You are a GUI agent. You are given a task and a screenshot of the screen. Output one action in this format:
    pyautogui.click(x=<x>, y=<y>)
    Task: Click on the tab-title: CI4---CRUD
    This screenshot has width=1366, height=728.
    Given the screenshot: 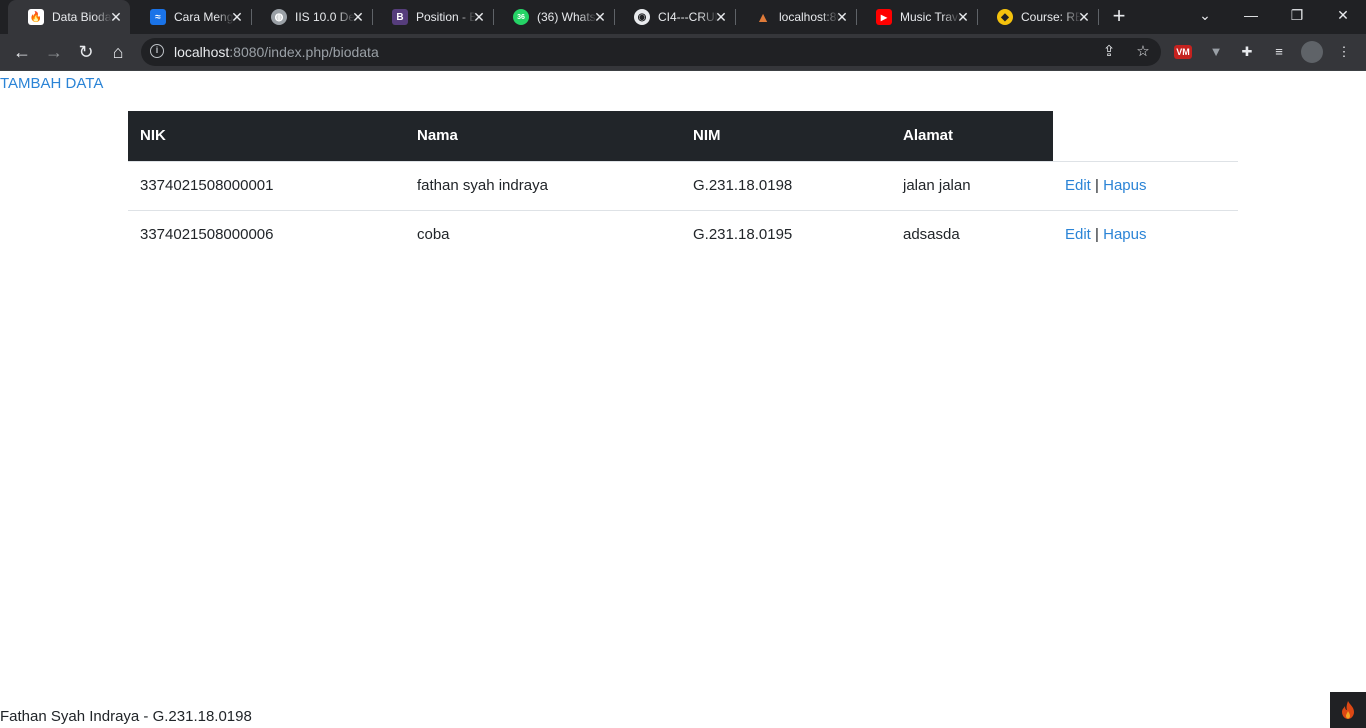 What is the action you would take?
    pyautogui.click(x=688, y=17)
    